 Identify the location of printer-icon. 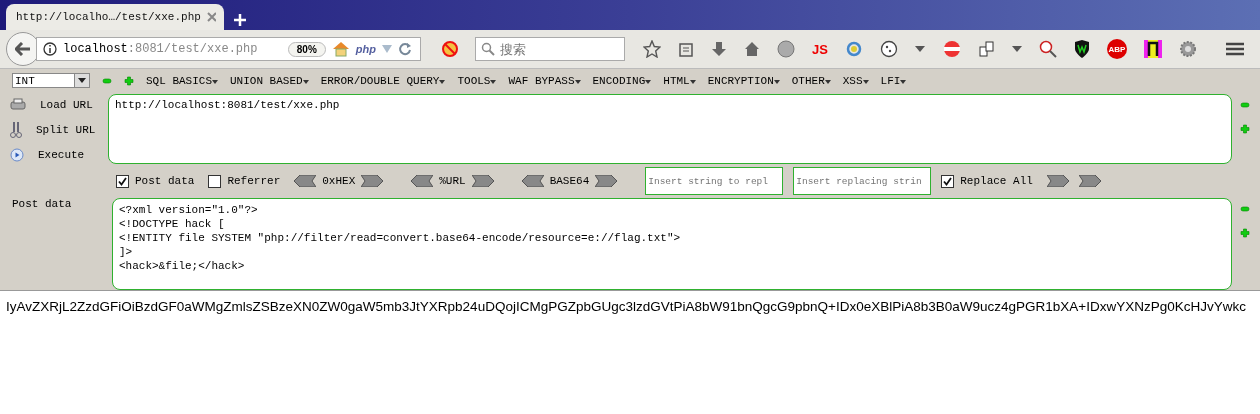
(18, 104).